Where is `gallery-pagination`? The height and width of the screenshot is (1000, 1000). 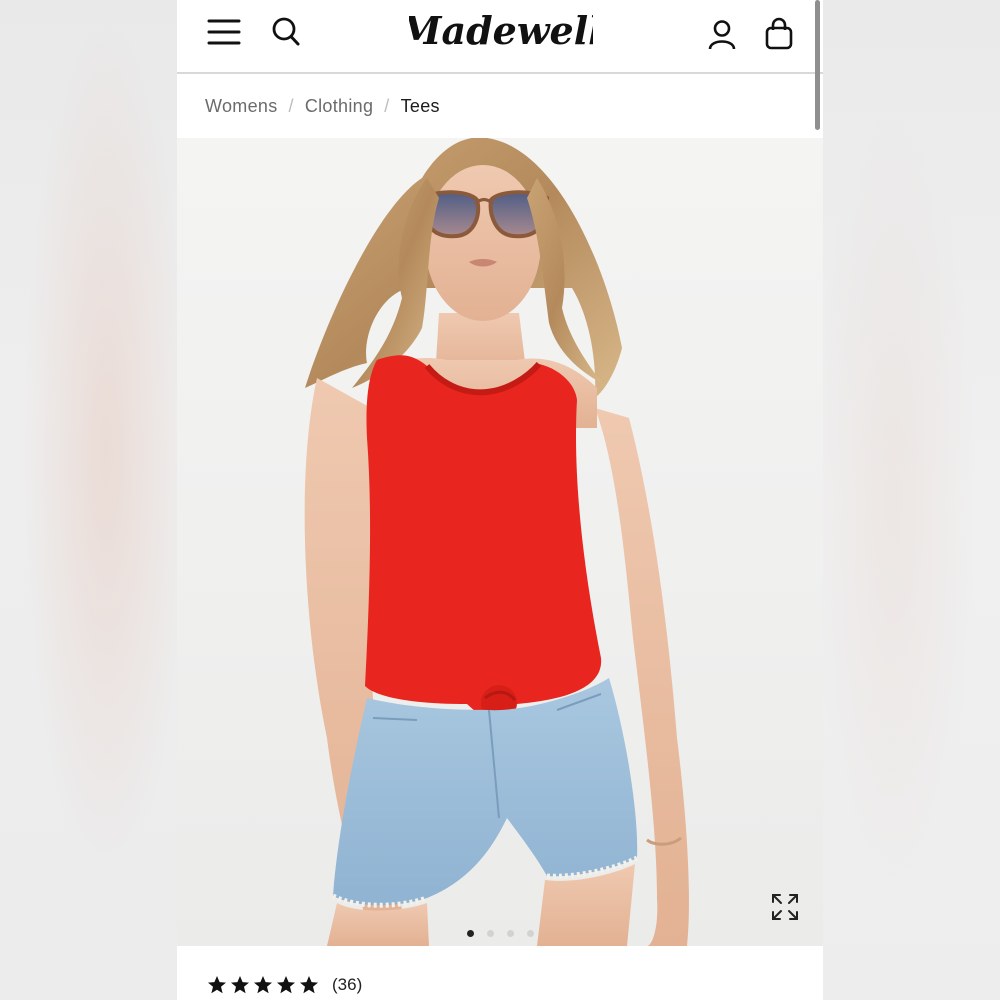
gallery-pagination is located at coordinates (500, 934).